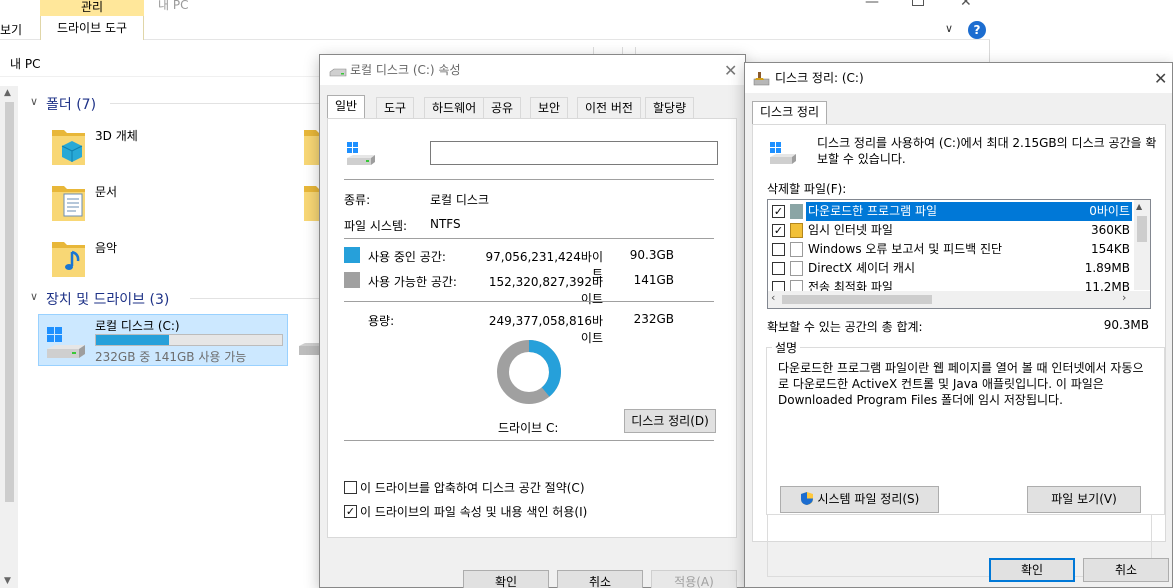  Describe the element at coordinates (670, 421) in the screenshot. I see `disk-cleanup-button: 디스크 정리(D)` at that location.